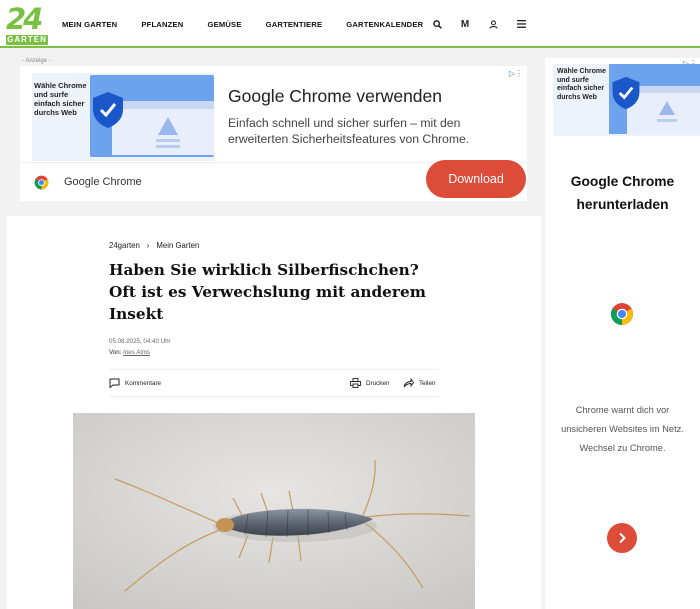  I want to click on side-ad-next-button, so click(622, 538).